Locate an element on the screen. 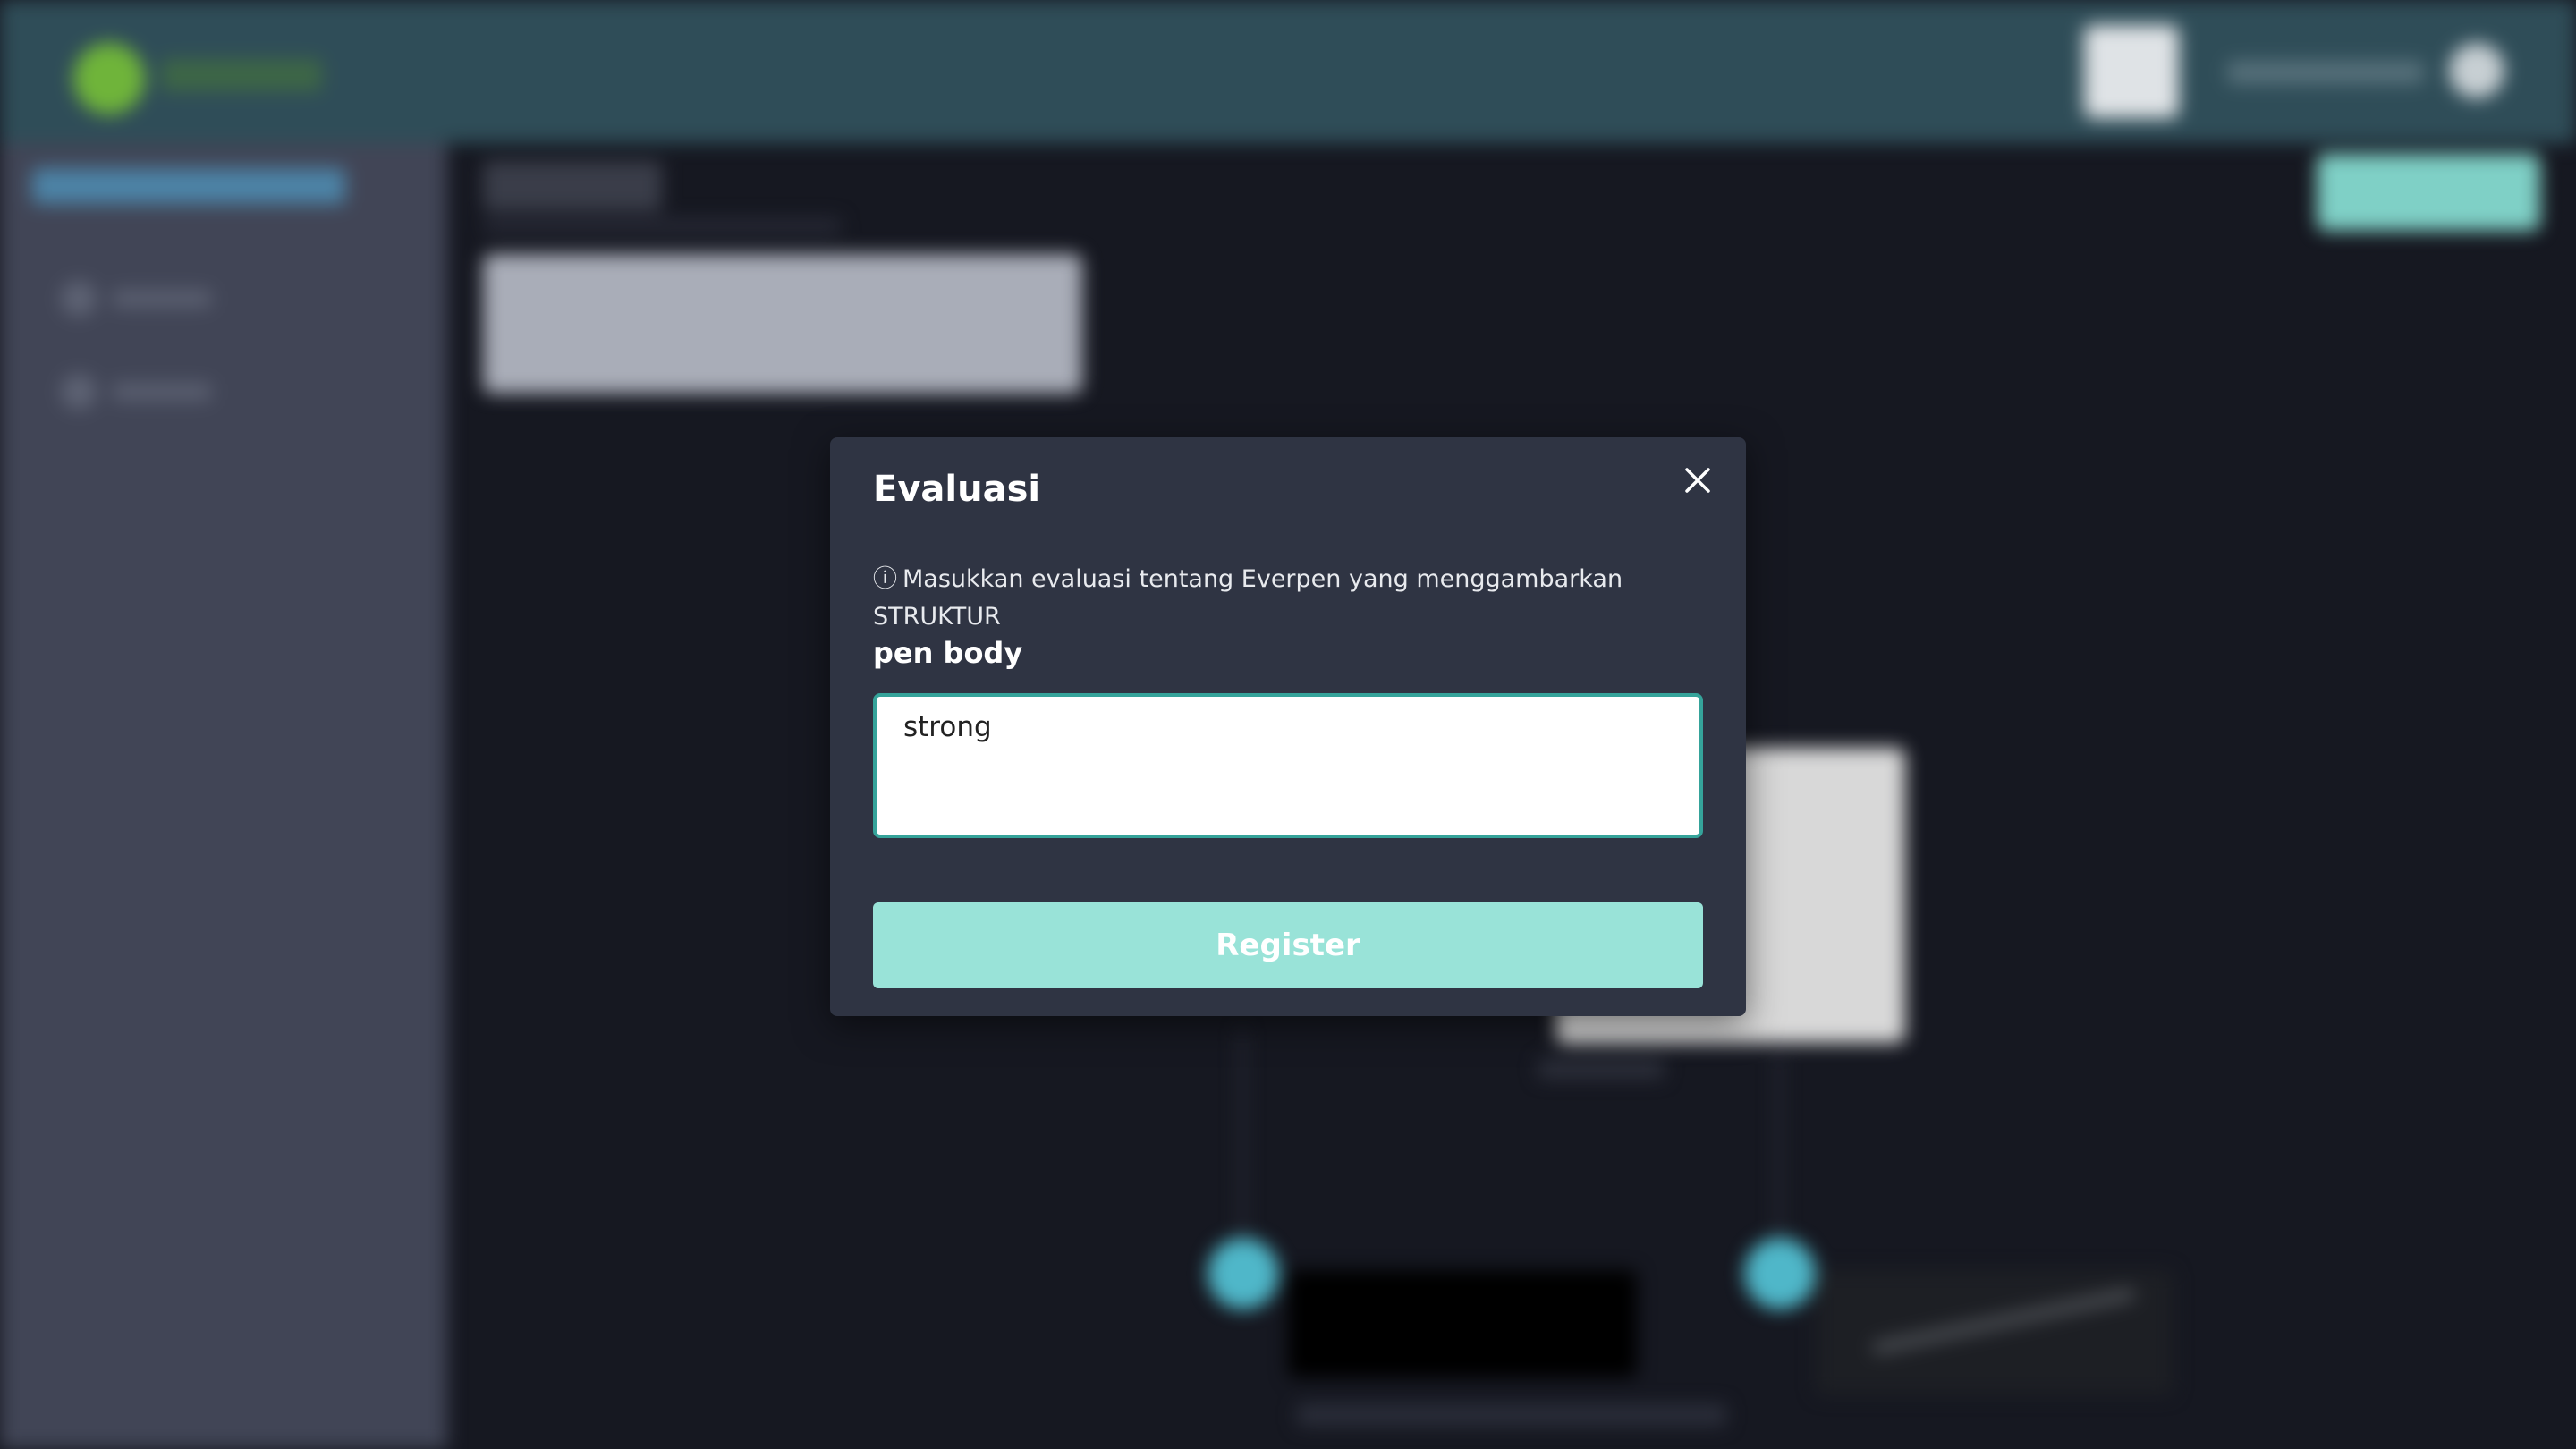 This screenshot has height=1449, width=2576. info-card is located at coordinates (782, 324).